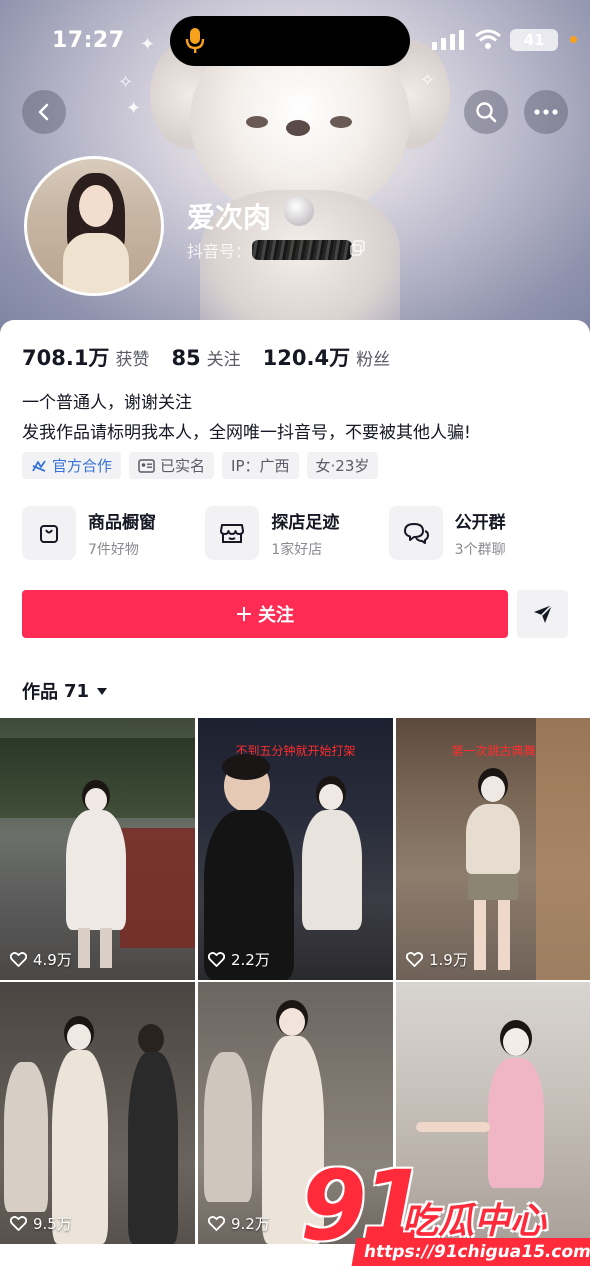 The image size is (590, 1280). Describe the element at coordinates (82, 466) in the screenshot. I see `tag-label: 官方合作` at that location.